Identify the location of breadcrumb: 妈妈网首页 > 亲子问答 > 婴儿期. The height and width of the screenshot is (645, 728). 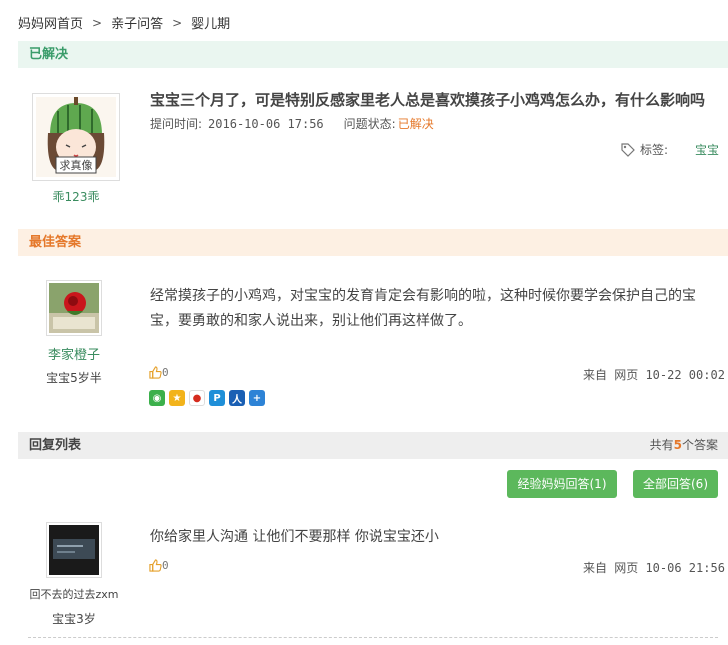
(124, 23).